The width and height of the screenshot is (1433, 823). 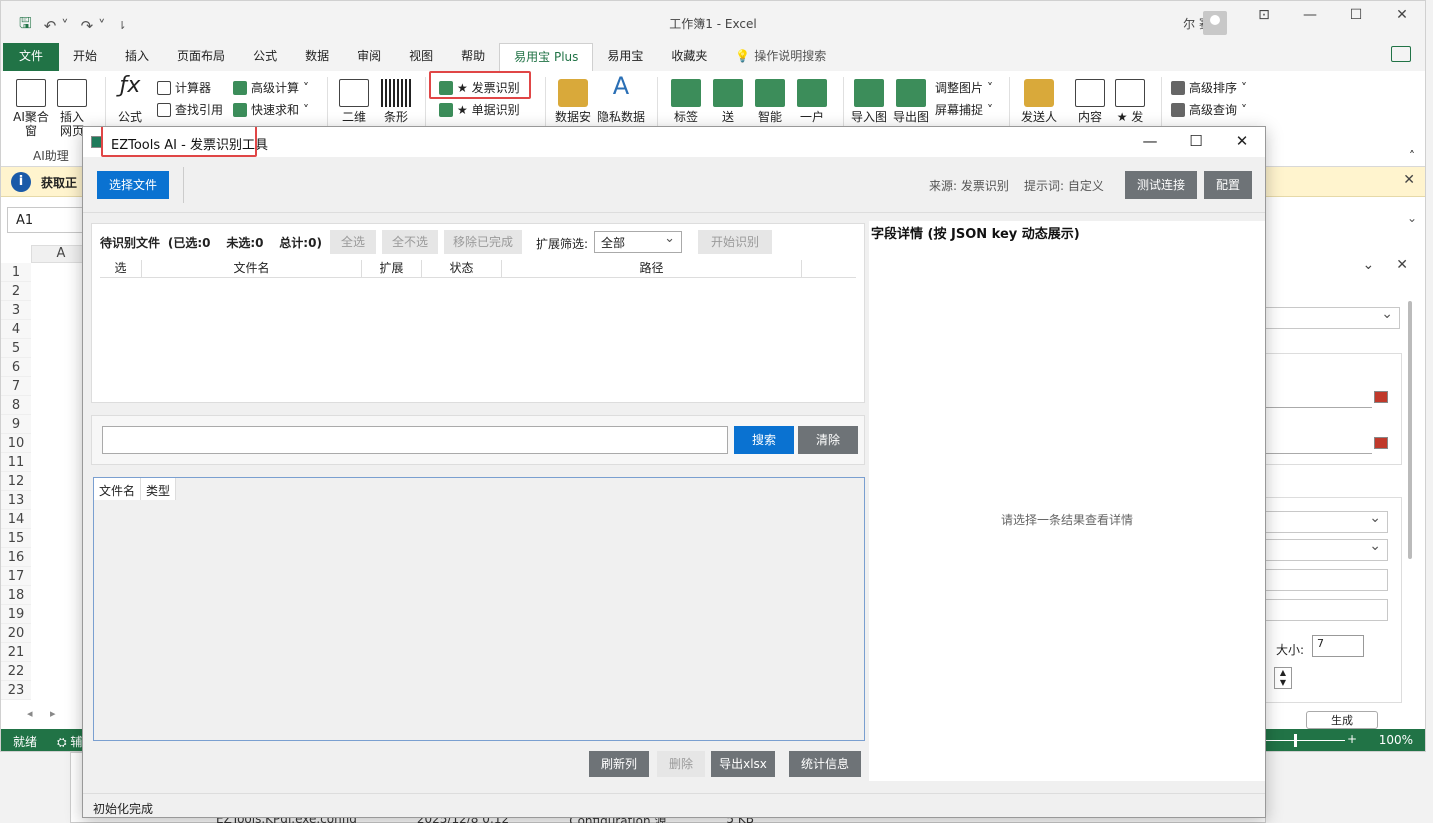 I want to click on adv-sort-button: 高级排序 ˅, so click(x=1209, y=87).